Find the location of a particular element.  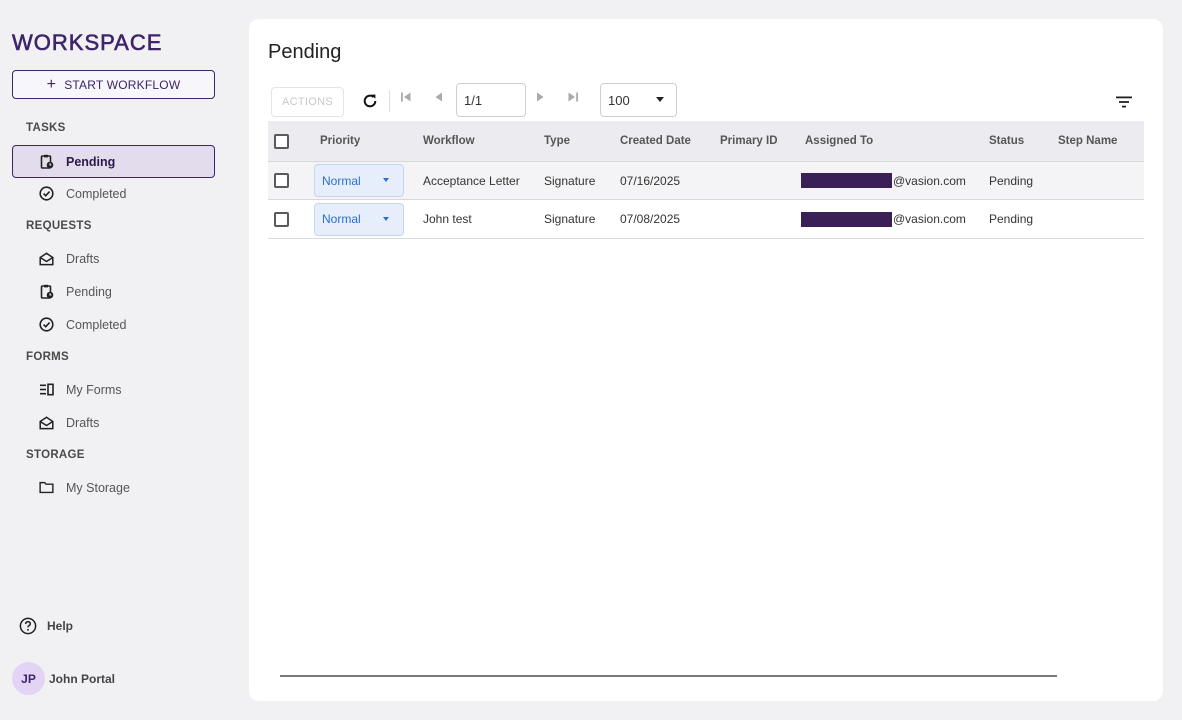

section-requests: REQUESTS is located at coordinates (59, 226).